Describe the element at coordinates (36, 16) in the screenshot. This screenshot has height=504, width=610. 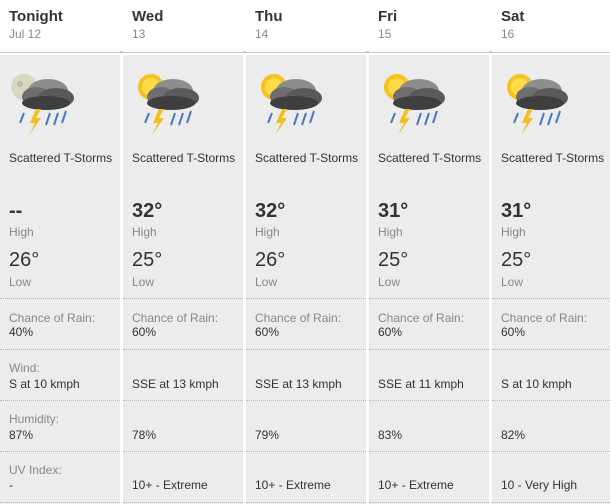
I see `day-name: Tonight` at that location.